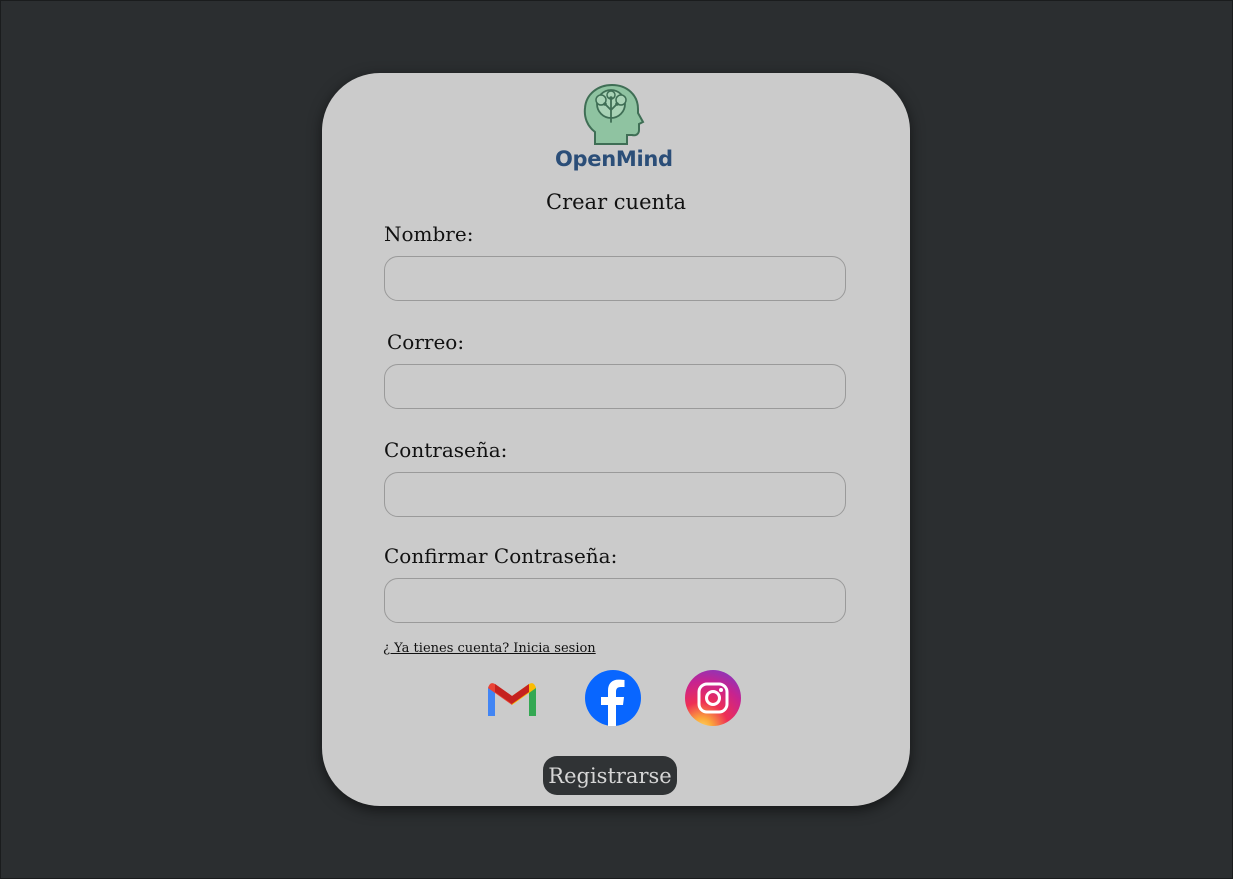  What do you see at coordinates (615, 386) in the screenshot?
I see `email-field` at bounding box center [615, 386].